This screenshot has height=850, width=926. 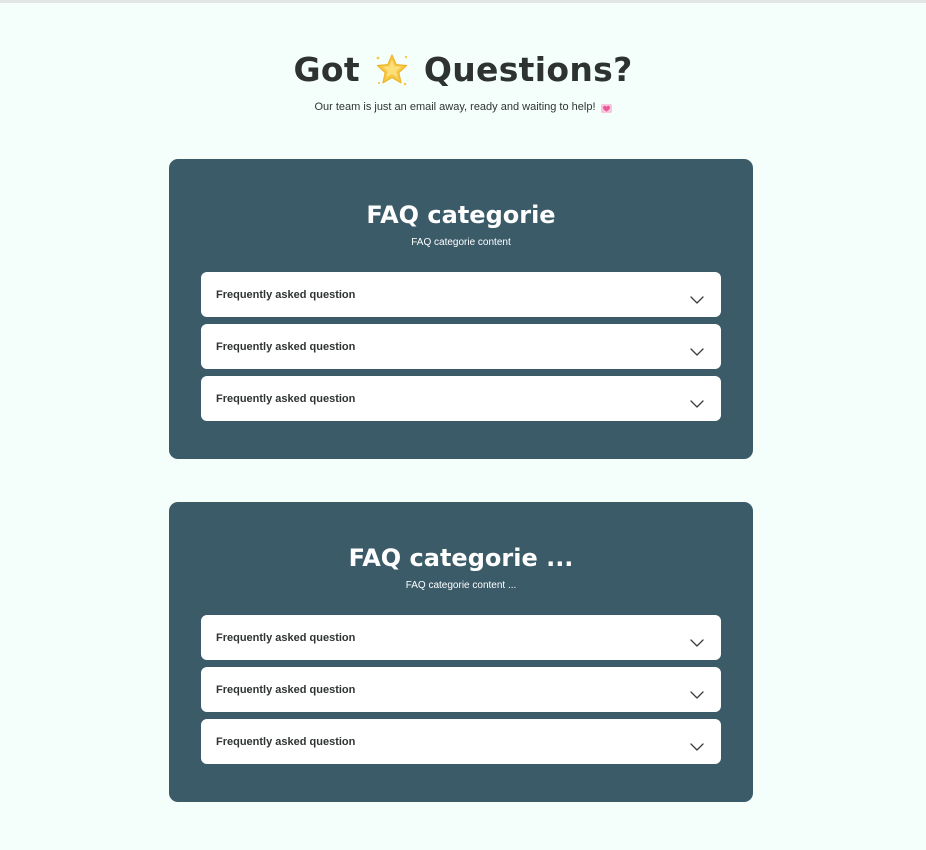 I want to click on faq-category-content: FAQ categorie content, so click(x=461, y=242).